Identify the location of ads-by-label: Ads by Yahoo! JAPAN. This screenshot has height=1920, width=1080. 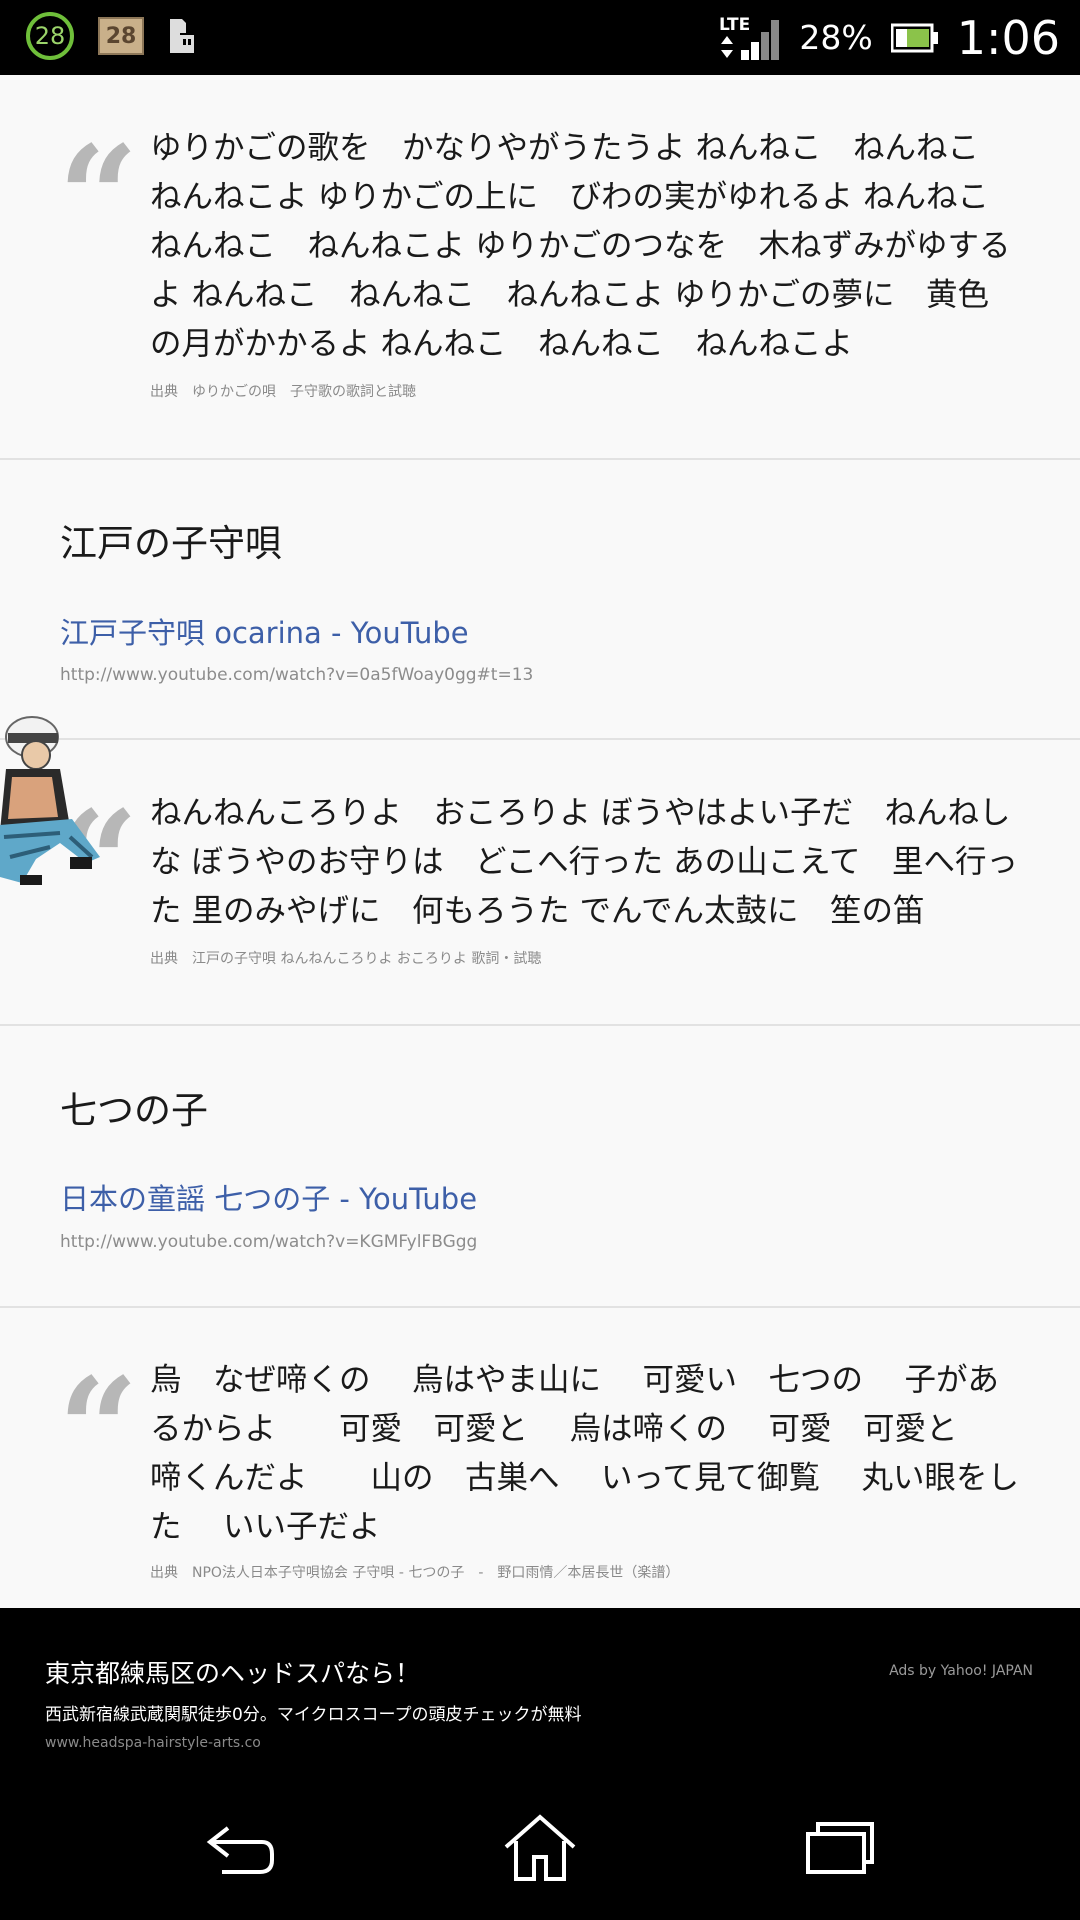
(961, 1671).